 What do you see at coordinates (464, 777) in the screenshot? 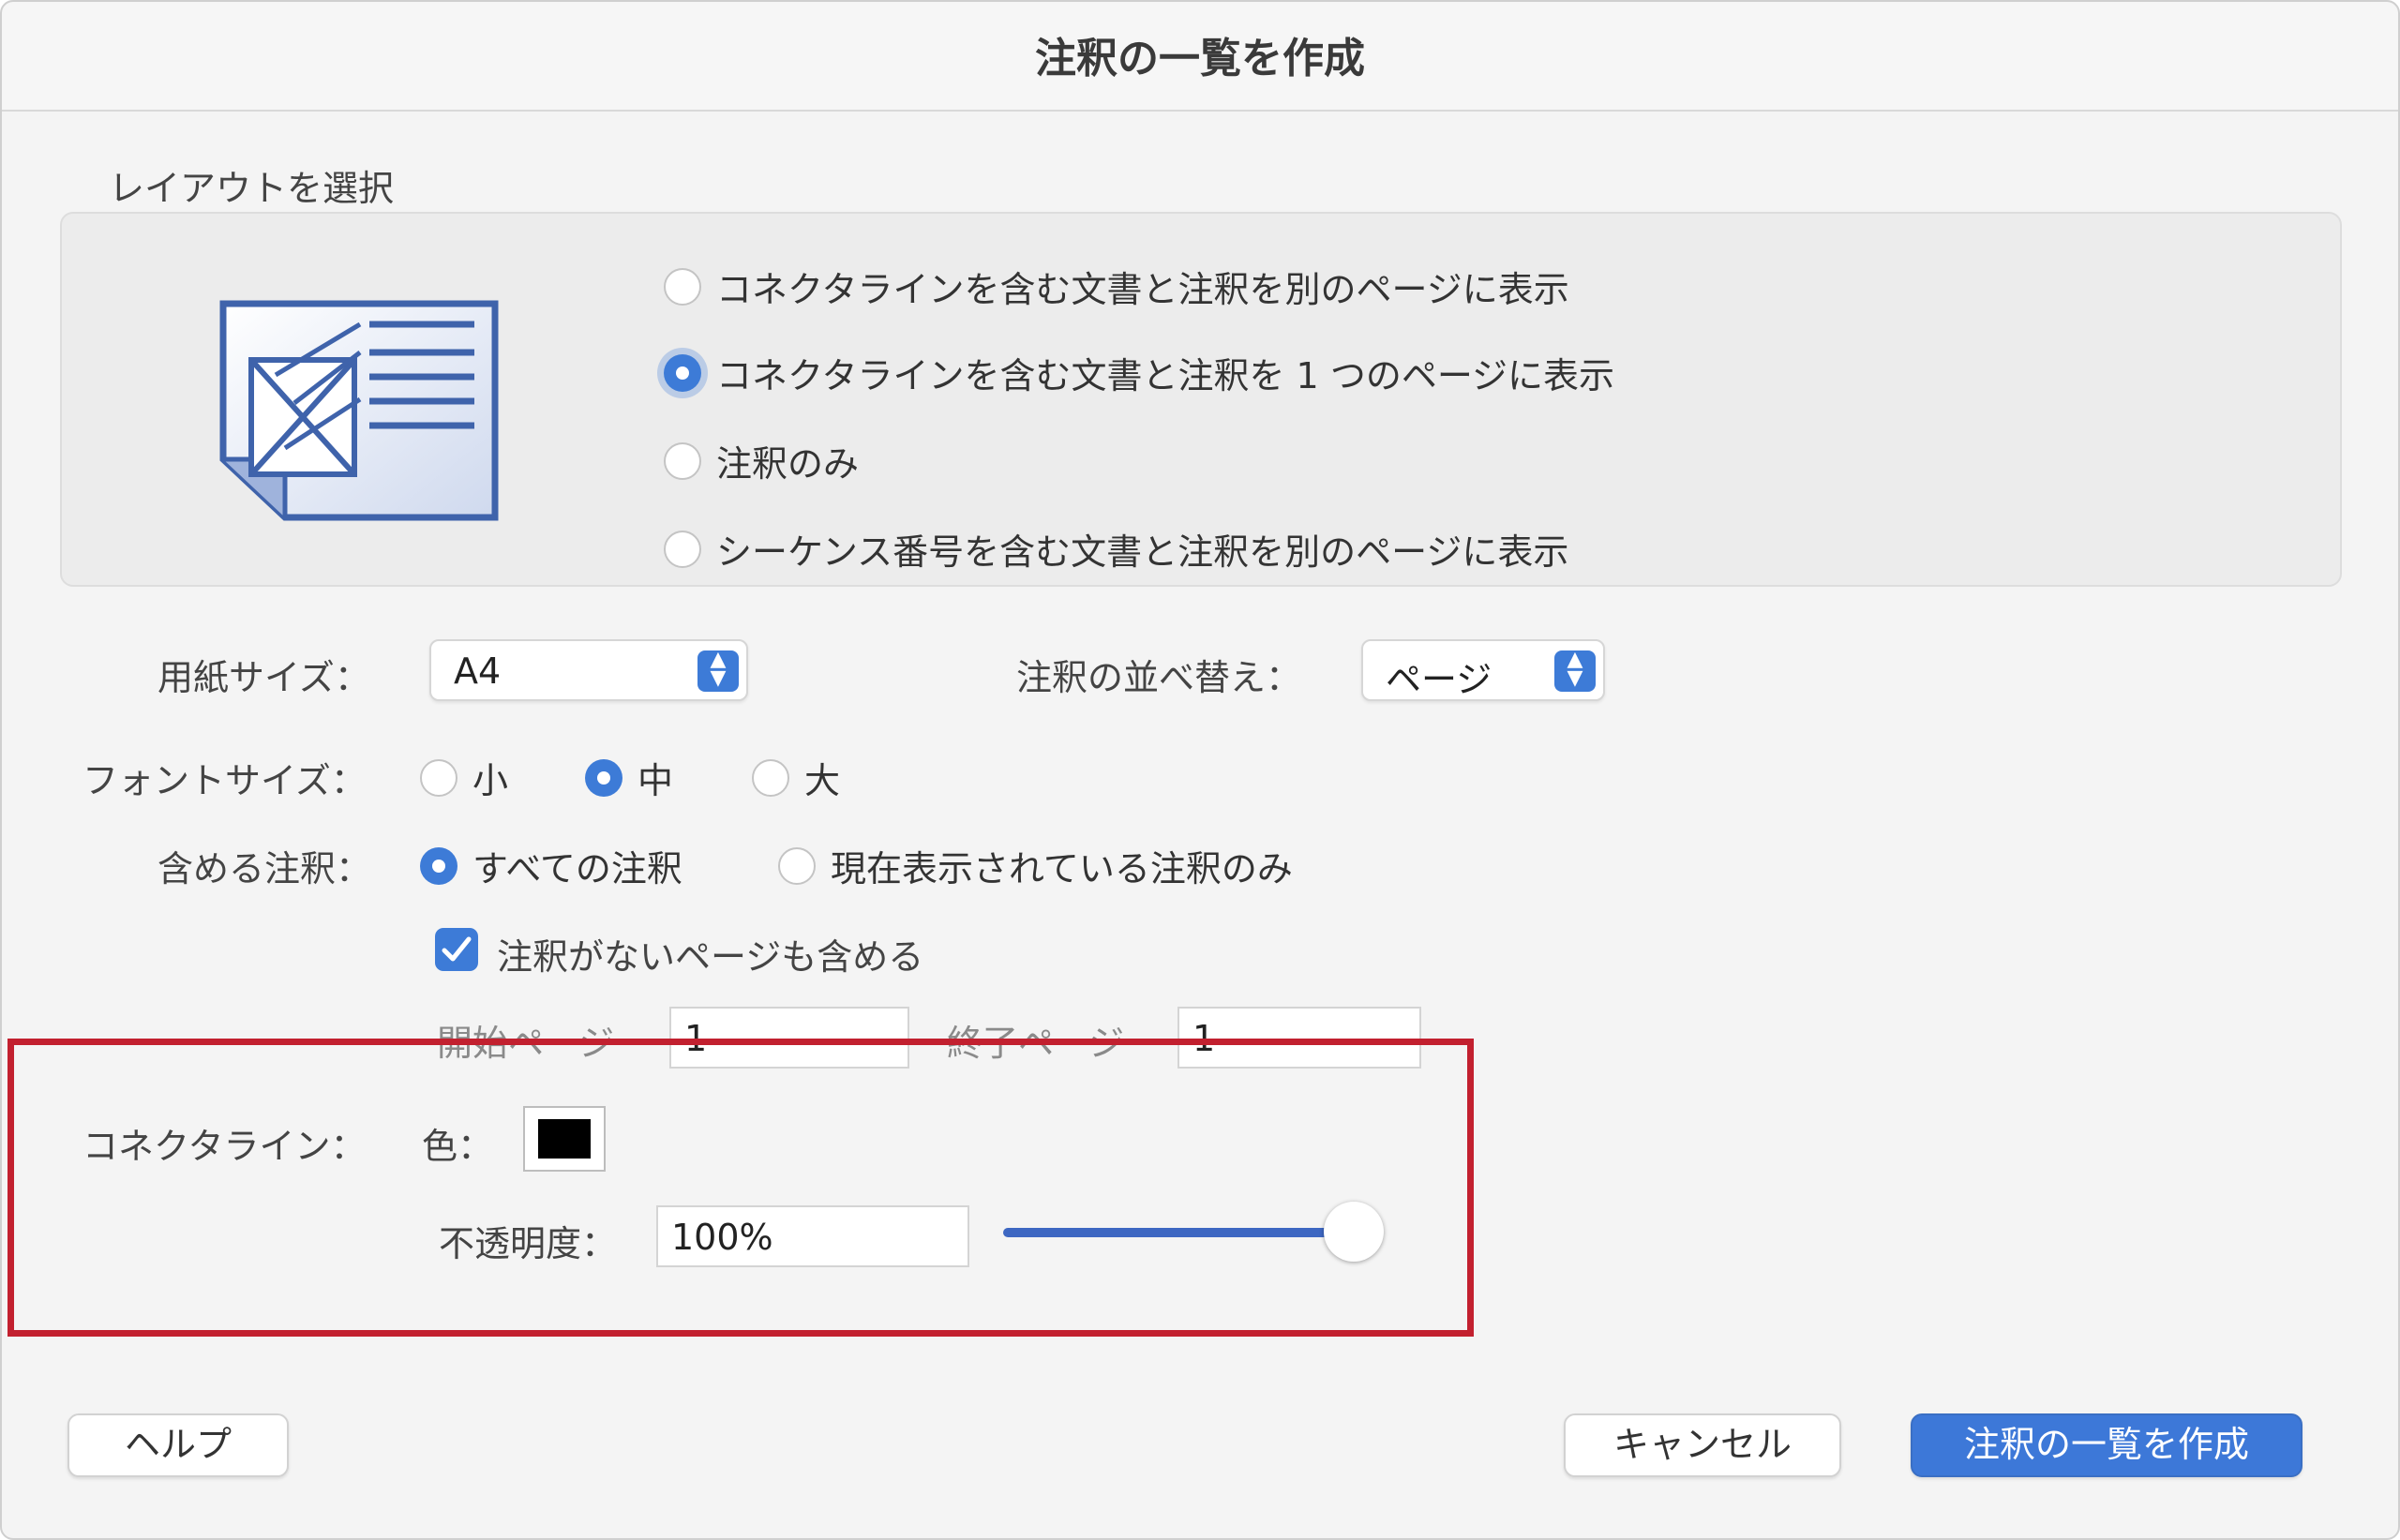
I see `font-size-small-option: 小` at bounding box center [464, 777].